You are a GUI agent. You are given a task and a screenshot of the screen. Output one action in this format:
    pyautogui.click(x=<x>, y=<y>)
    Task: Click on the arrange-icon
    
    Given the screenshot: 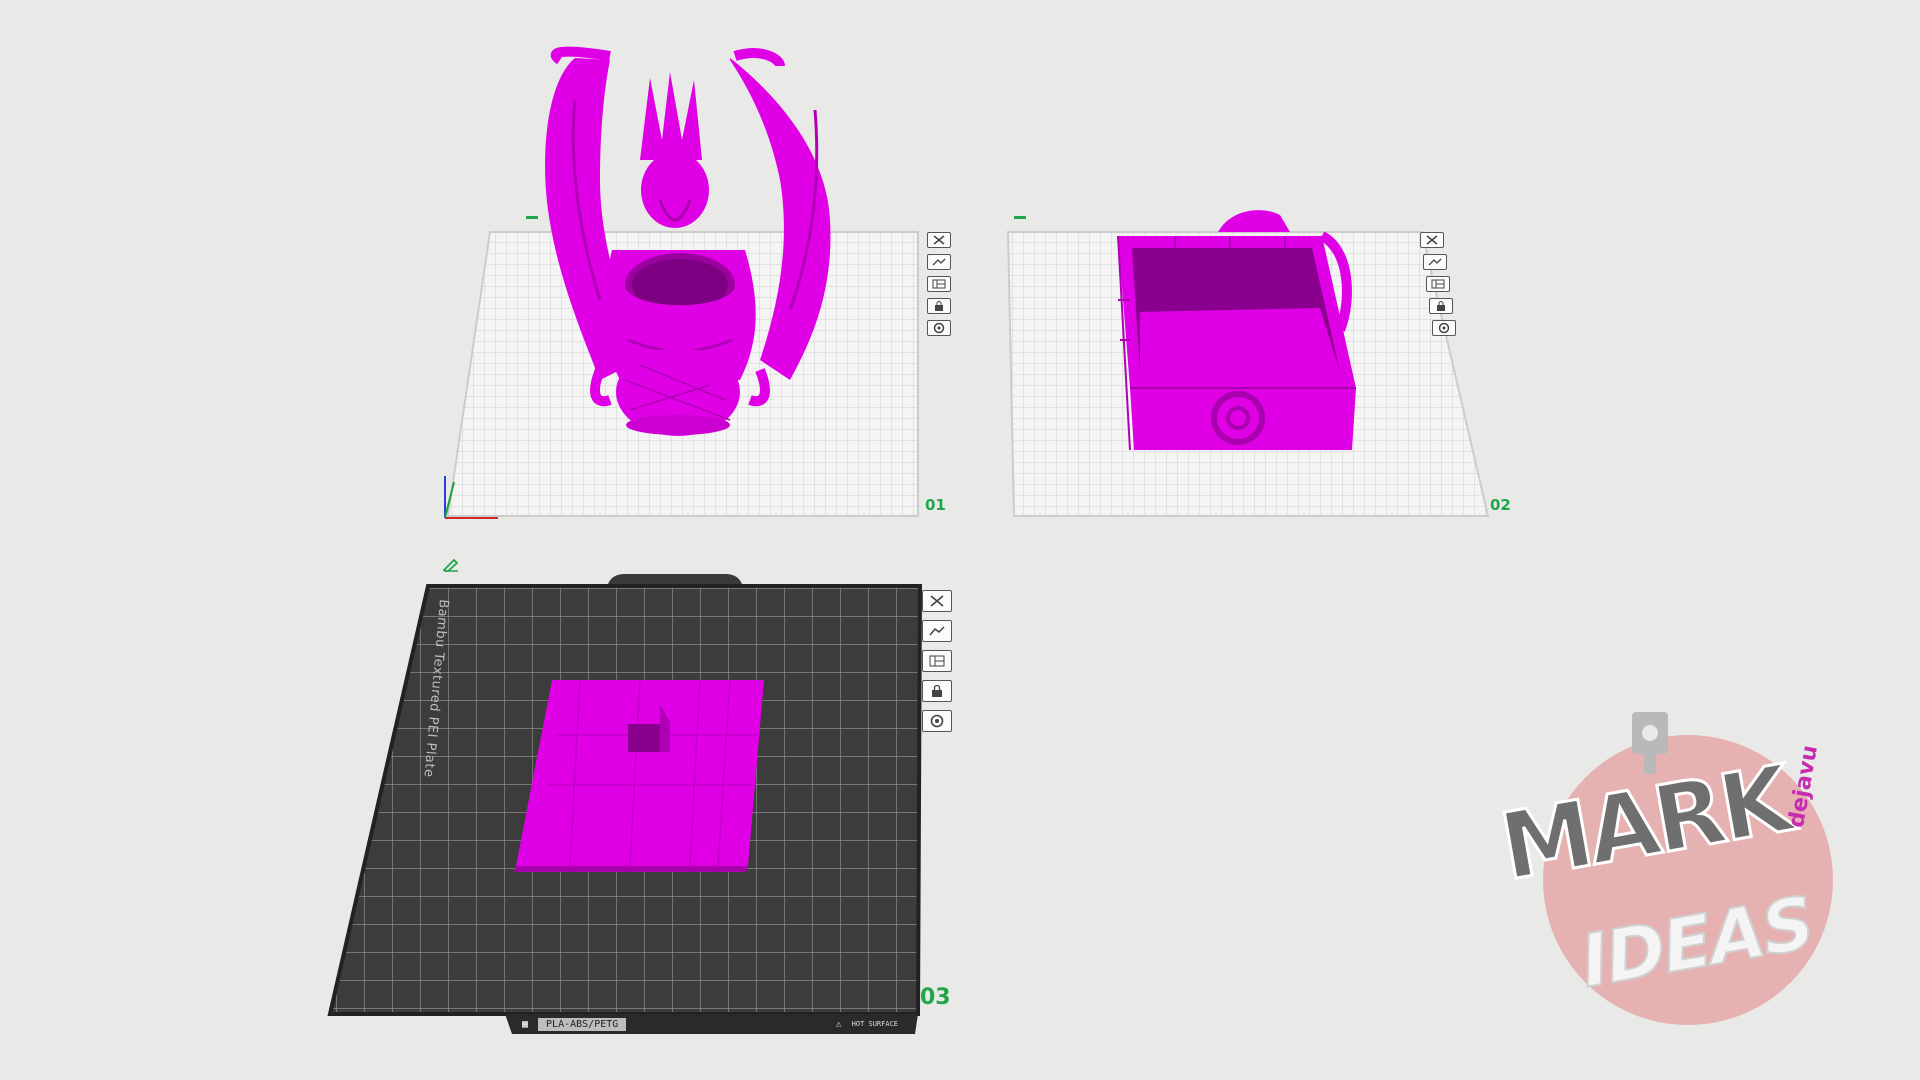 What is the action you would take?
    pyautogui.click(x=937, y=661)
    